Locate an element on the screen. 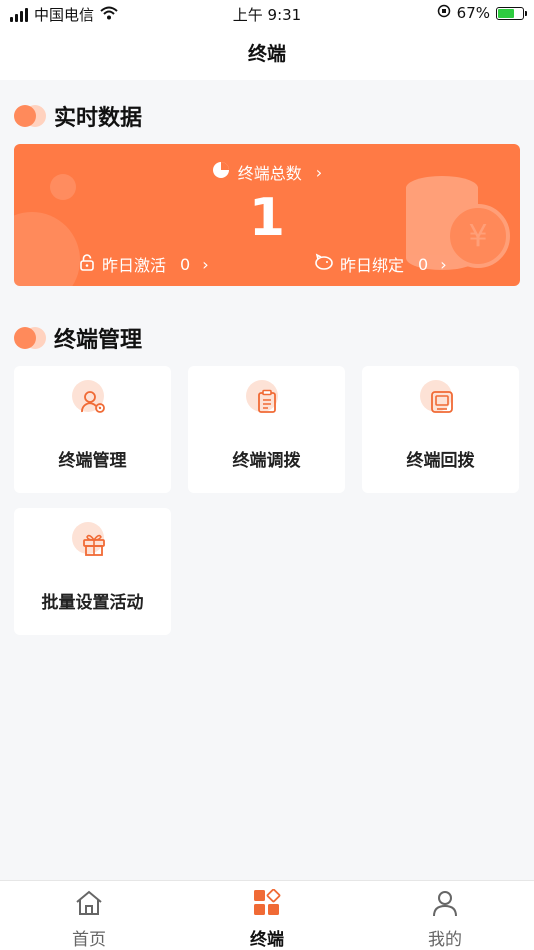  orientation-lock-icon is located at coordinates (444, 13).